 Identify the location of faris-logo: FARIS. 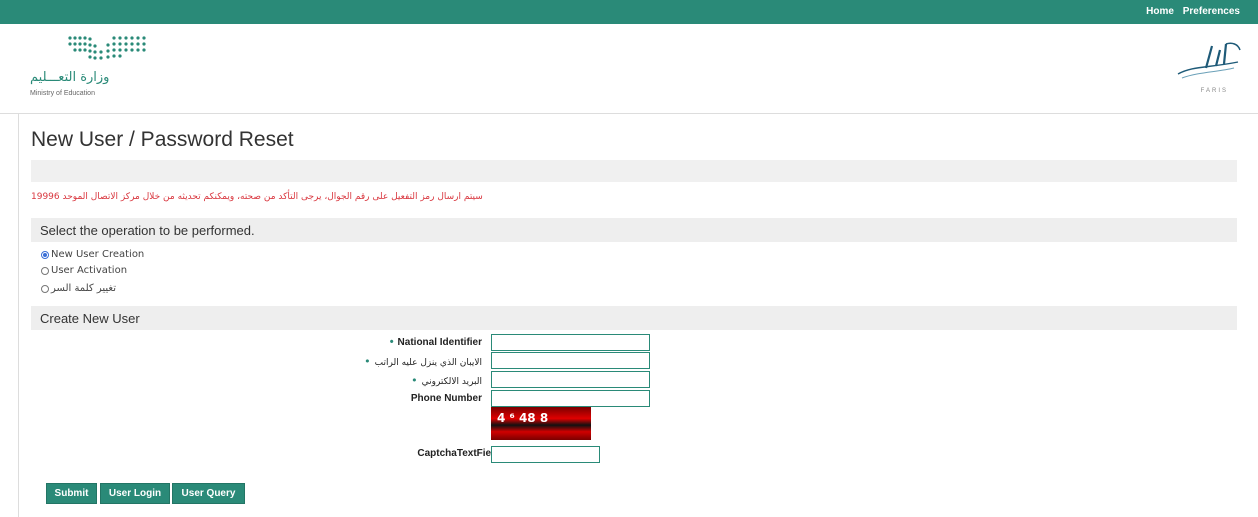
(1206, 66).